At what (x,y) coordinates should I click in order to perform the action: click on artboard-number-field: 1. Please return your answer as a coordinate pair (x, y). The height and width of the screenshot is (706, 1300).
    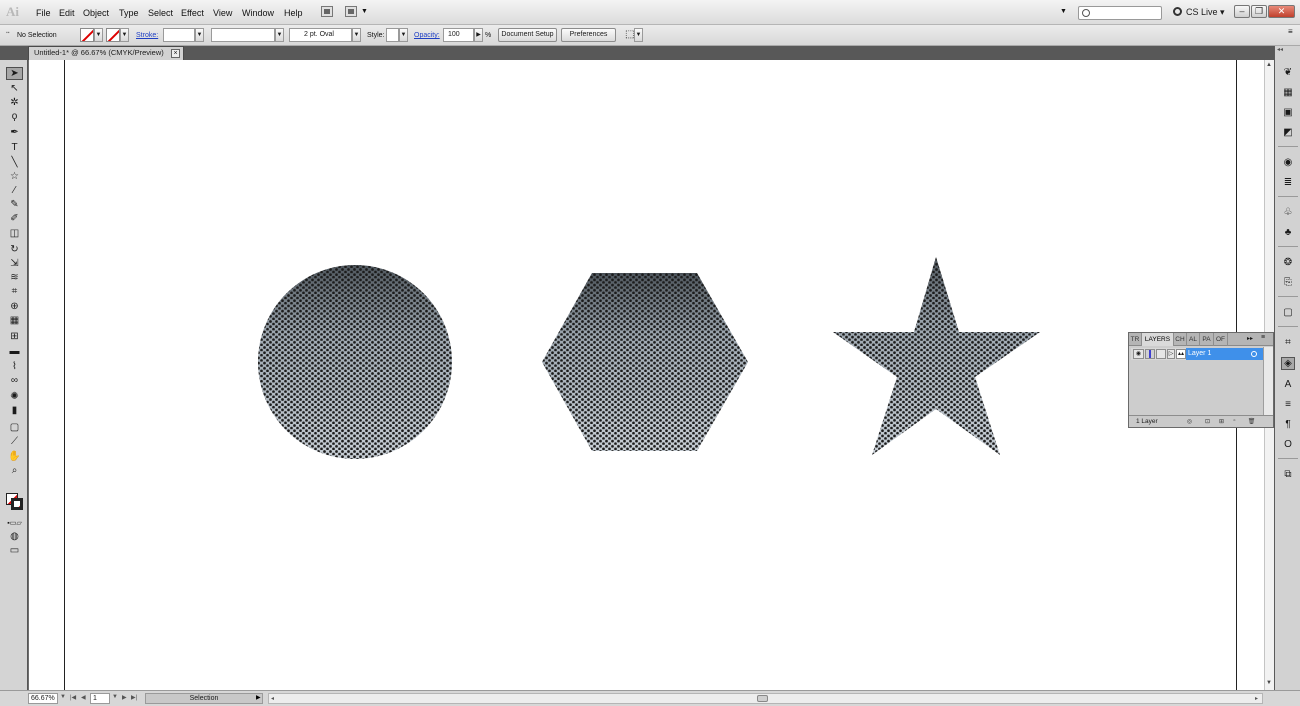
    Looking at the image, I should click on (100, 698).